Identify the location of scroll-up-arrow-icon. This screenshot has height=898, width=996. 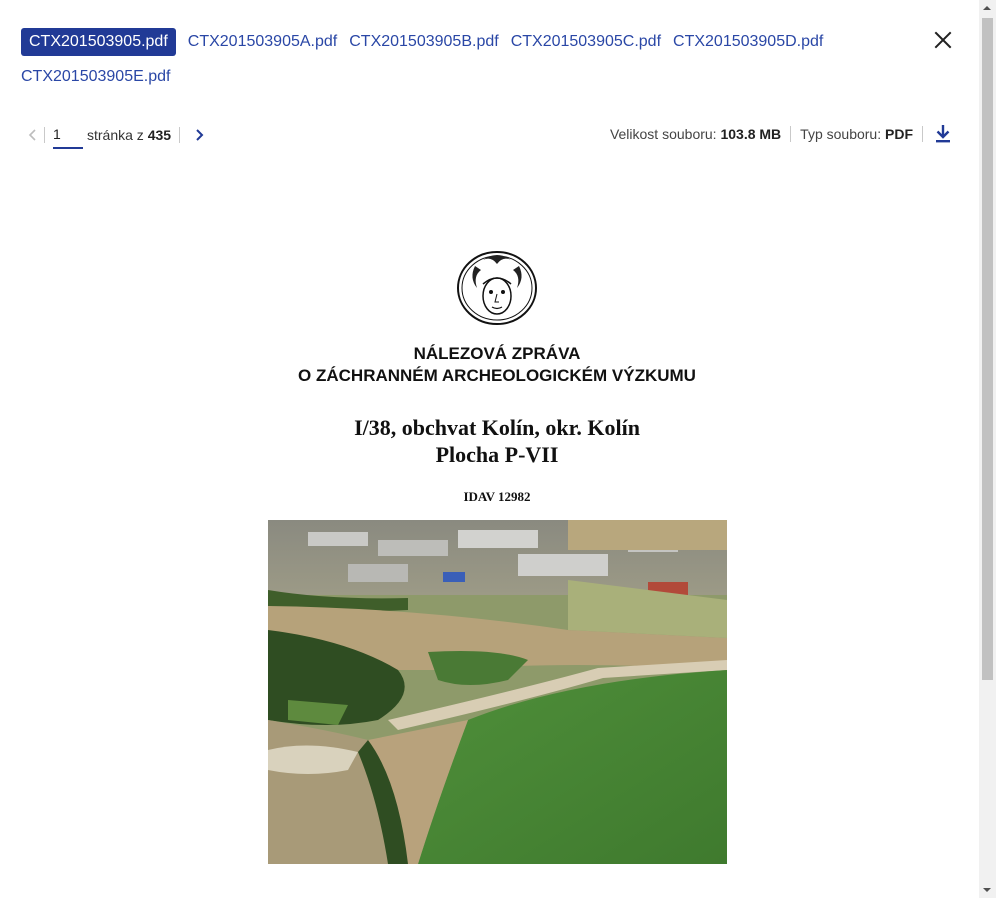
(987, 8).